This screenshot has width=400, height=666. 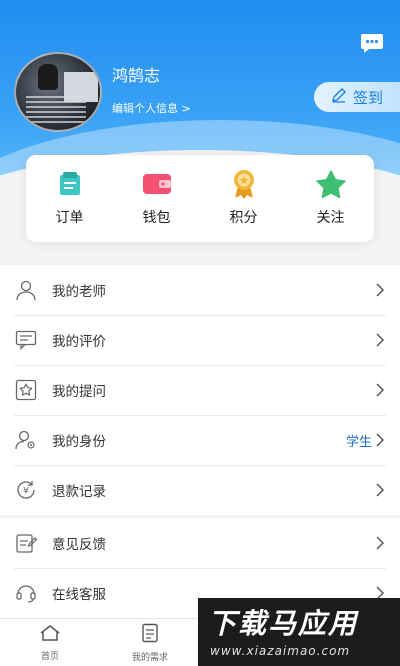 I want to click on question-icon, so click(x=26, y=390).